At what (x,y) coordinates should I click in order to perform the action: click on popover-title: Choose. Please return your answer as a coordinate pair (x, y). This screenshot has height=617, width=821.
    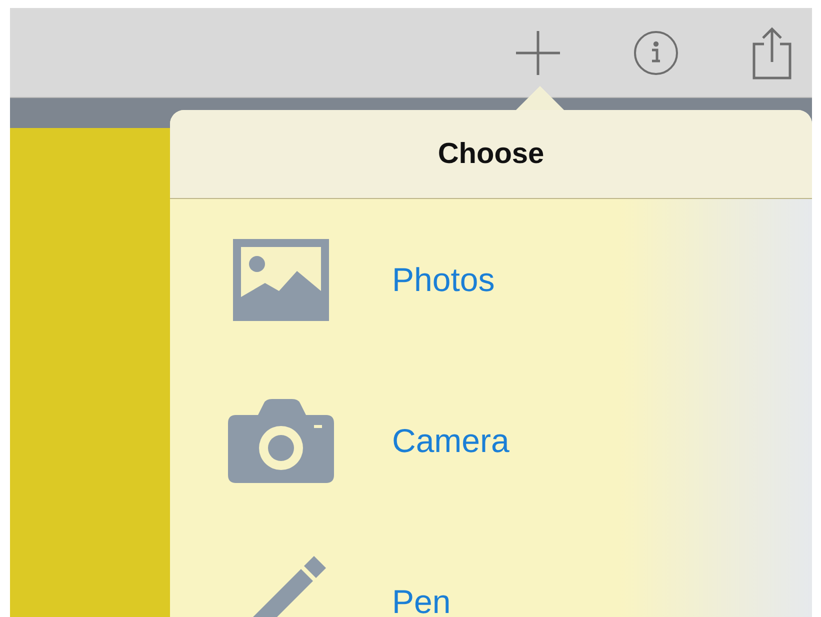
    Looking at the image, I should click on (491, 154).